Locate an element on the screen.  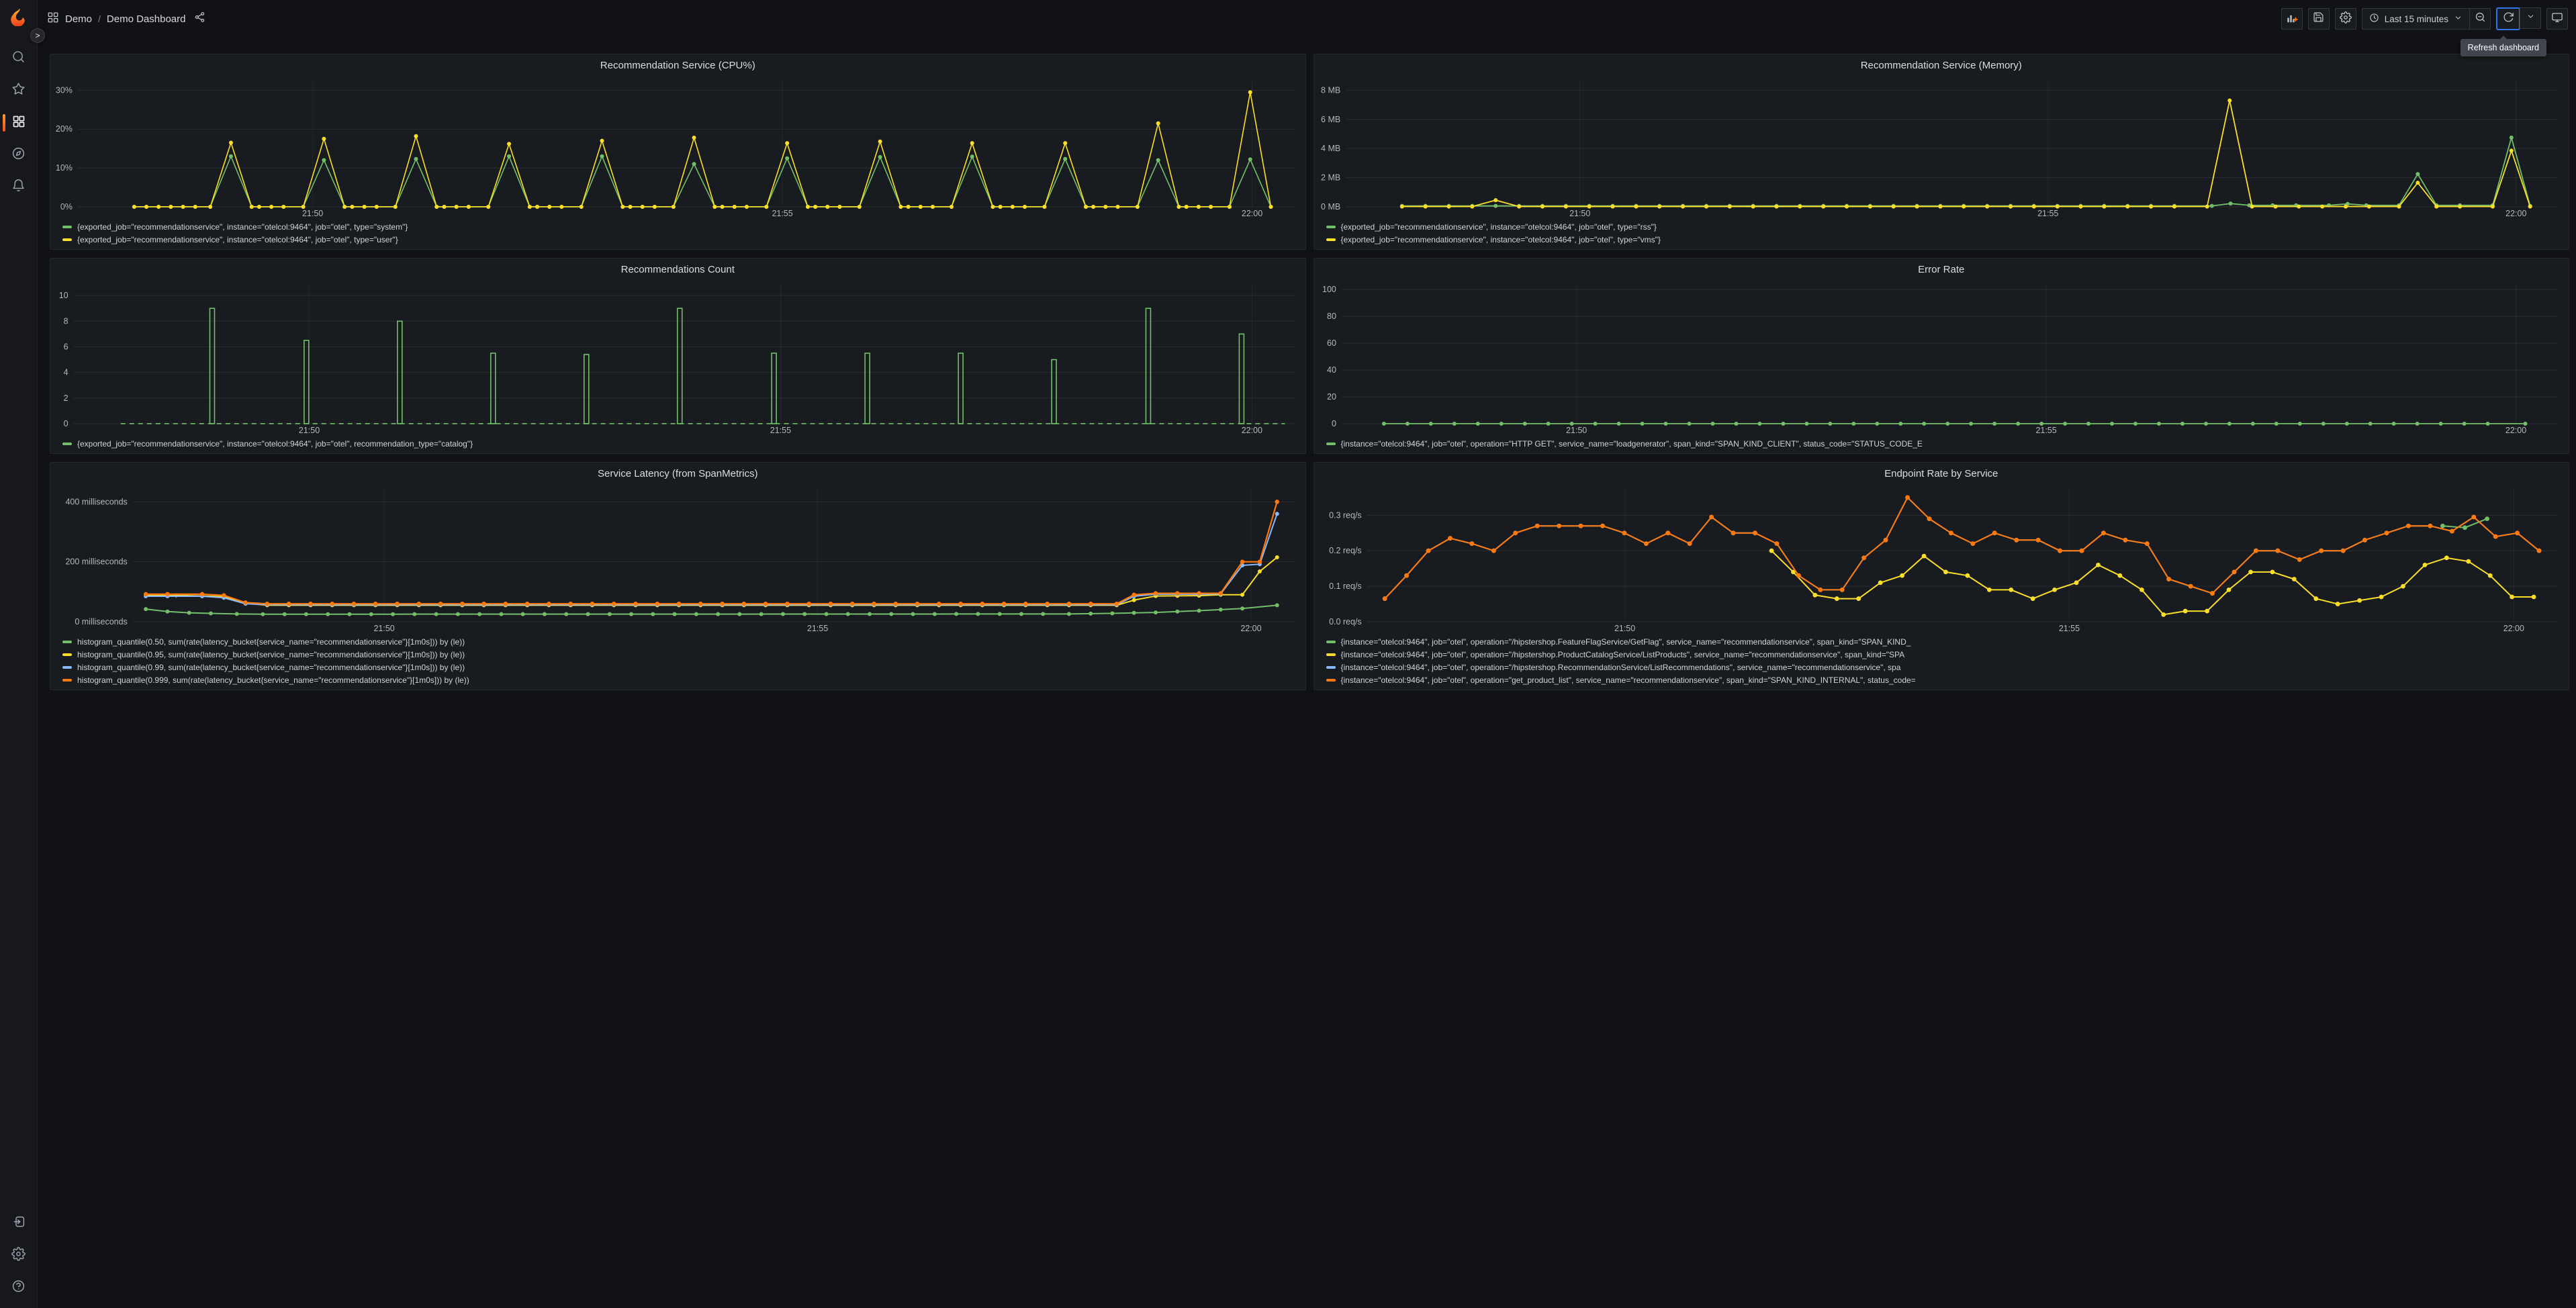
save-dashboard-button is located at coordinates (2318, 19).